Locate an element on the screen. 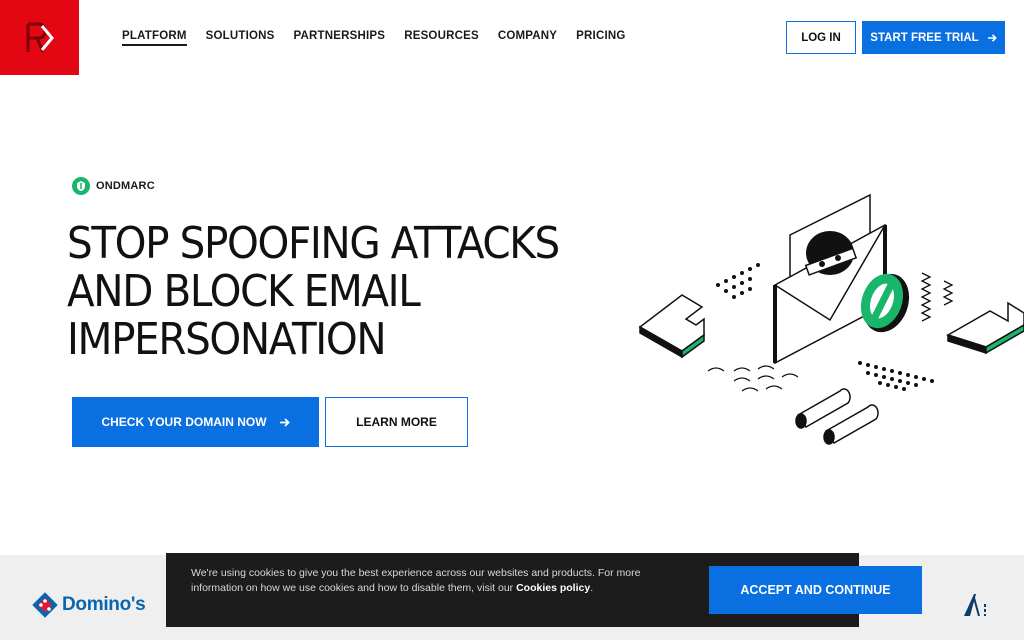  logo-mark-icon is located at coordinates (40, 37).